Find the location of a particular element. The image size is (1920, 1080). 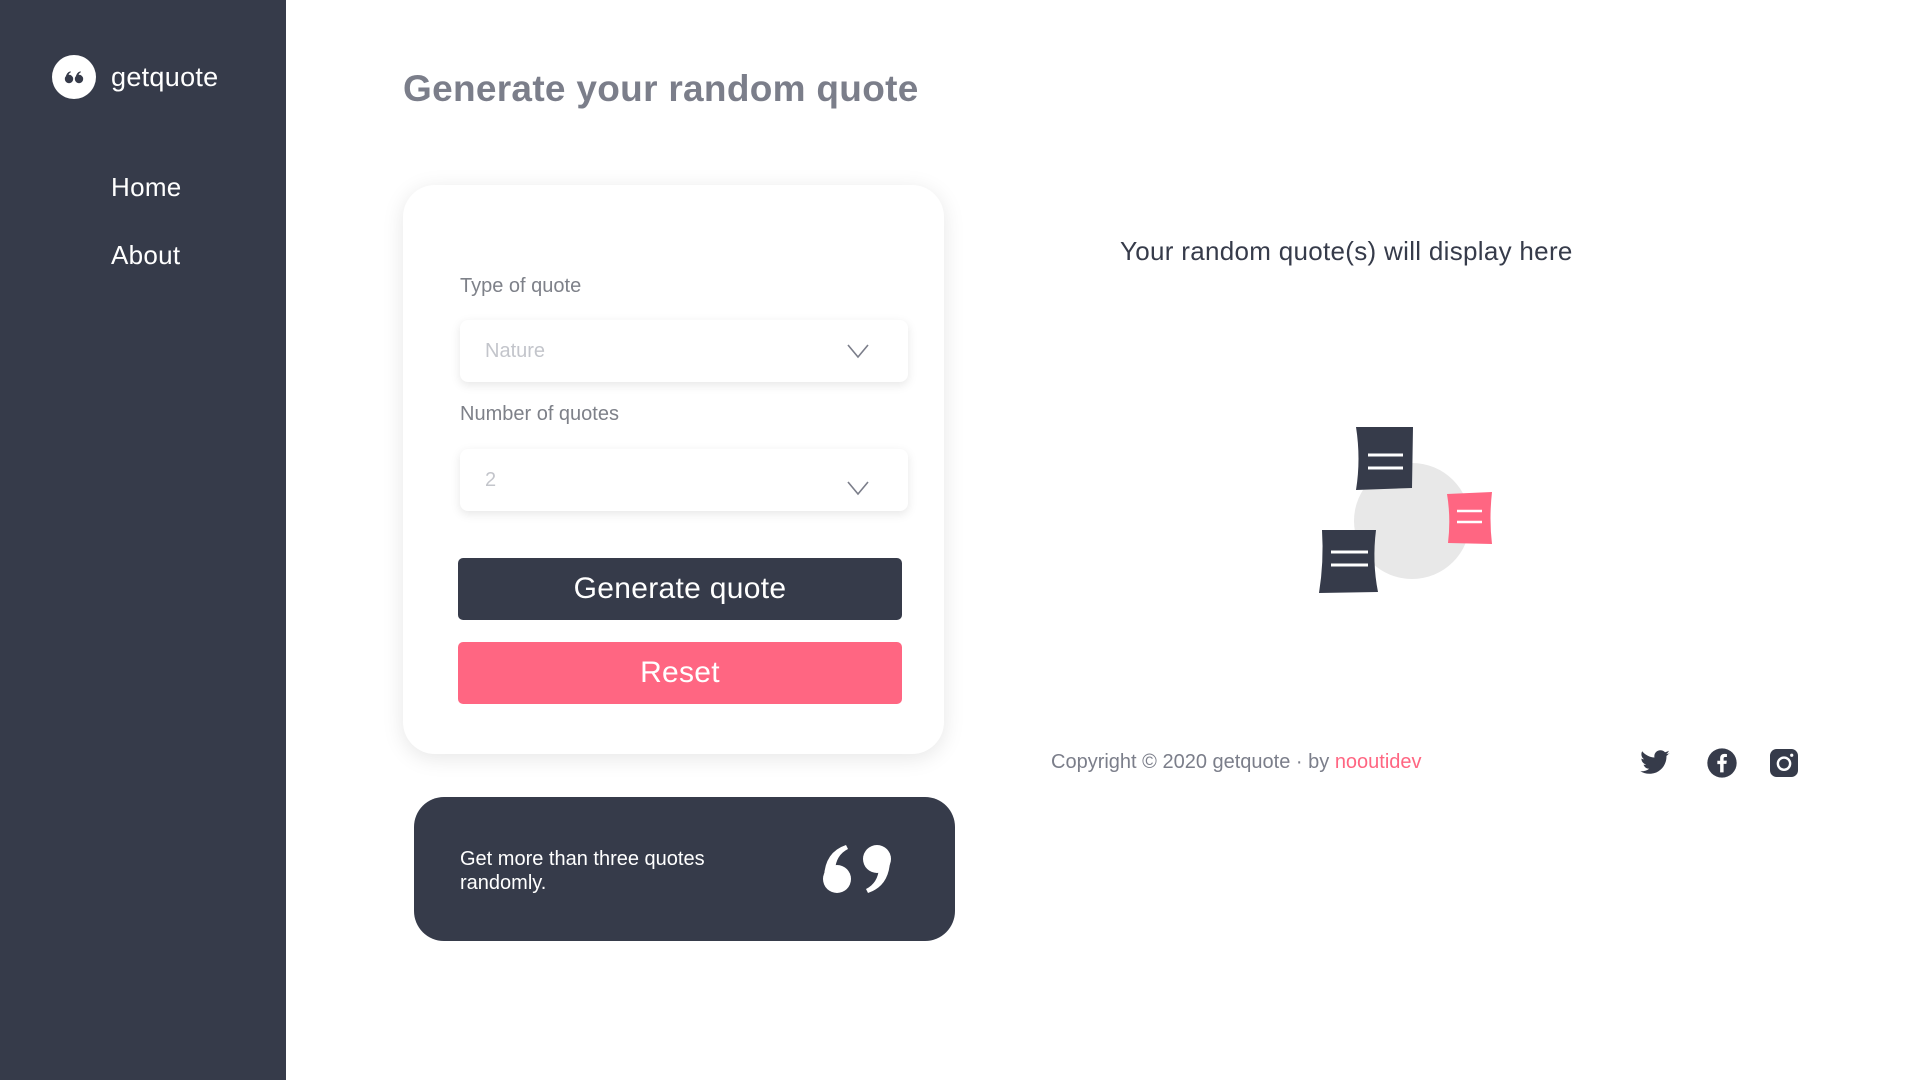

quote-display-placeholder: Your random quote(s) will display here is located at coordinates (1346, 251).